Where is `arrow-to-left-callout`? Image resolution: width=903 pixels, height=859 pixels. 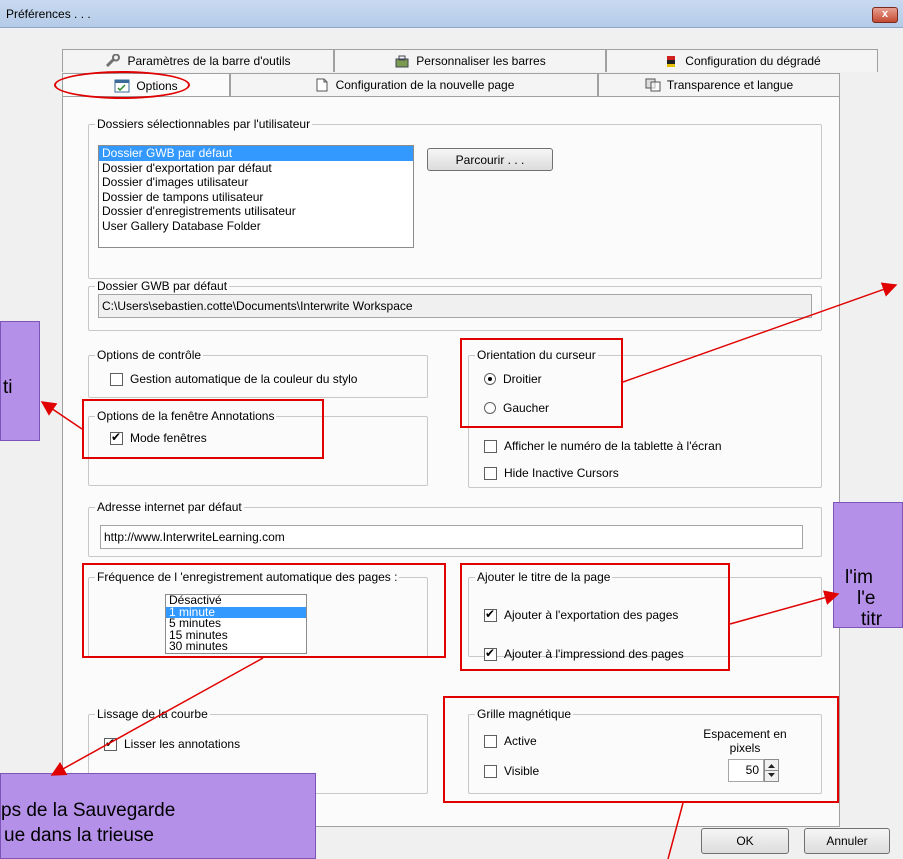 arrow-to-left-callout is located at coordinates (61, 415).